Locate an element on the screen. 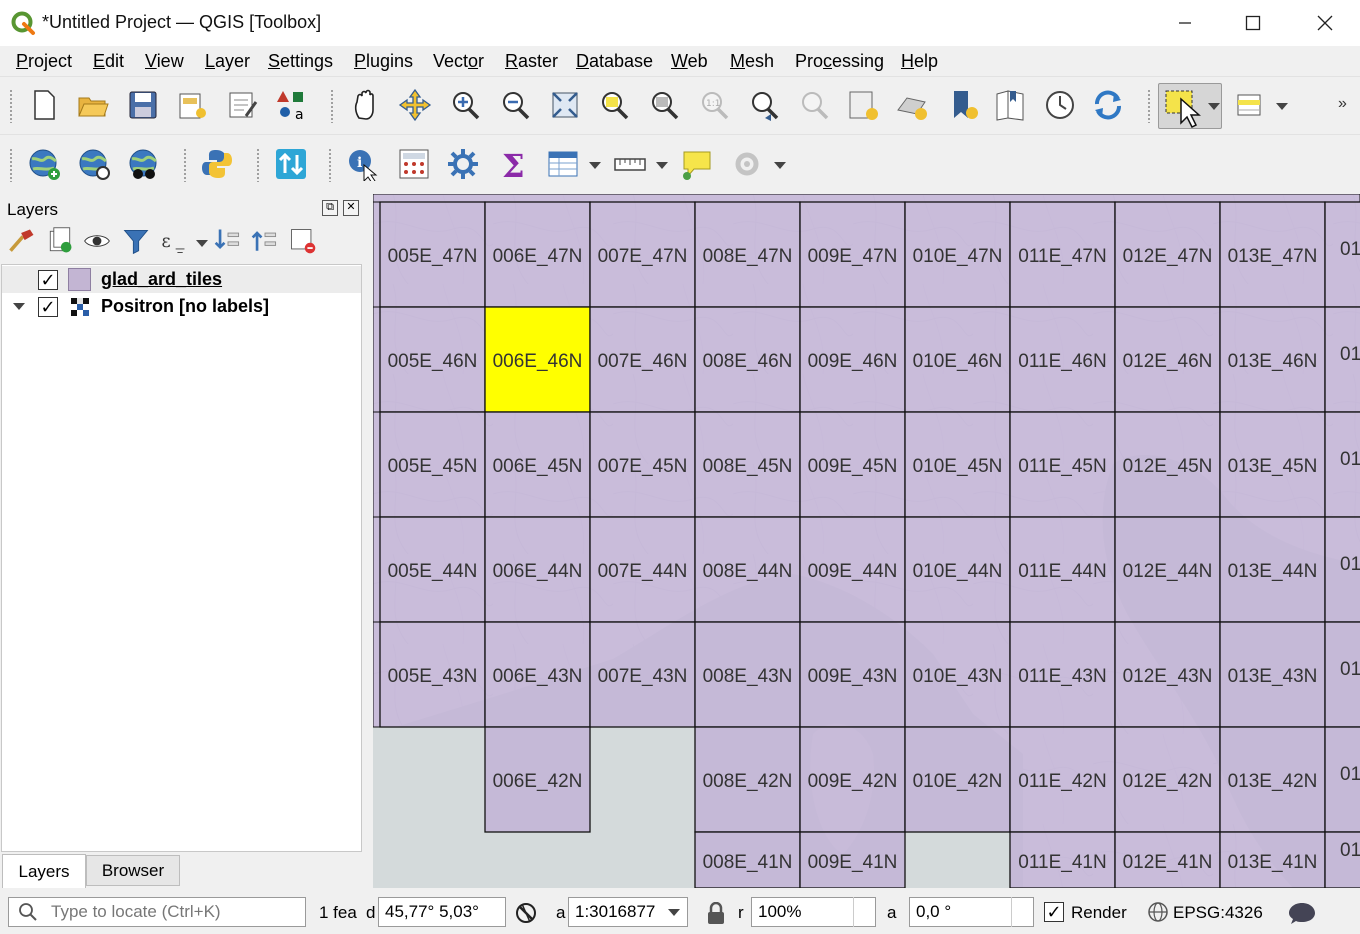  measure-dropdown-arrow-icon is located at coordinates (662, 165).